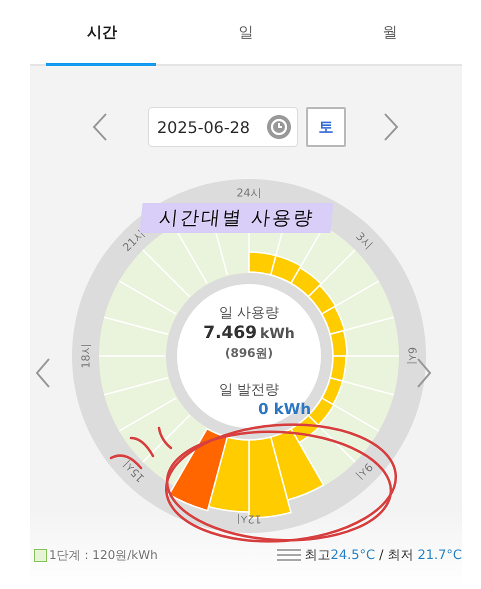  Describe the element at coordinates (390, 32) in the screenshot. I see `tab: 월` at that location.